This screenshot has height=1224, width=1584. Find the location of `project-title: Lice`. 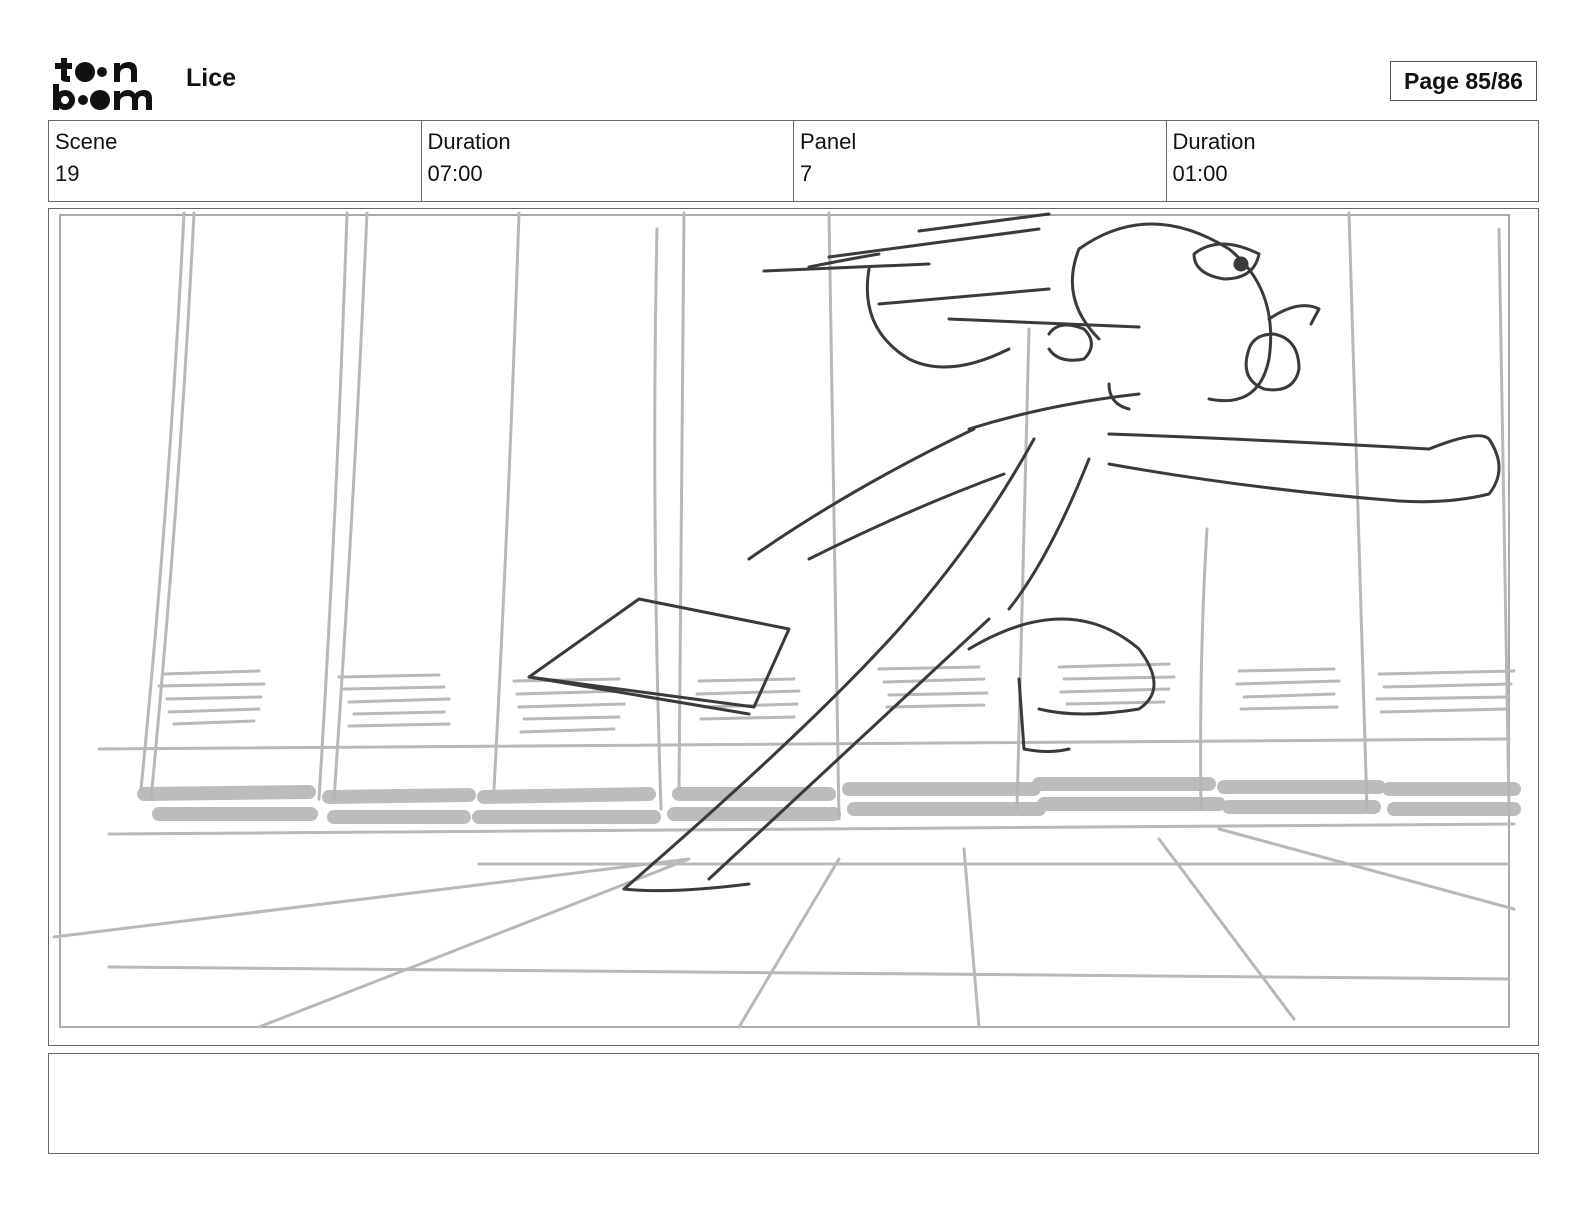

project-title: Lice is located at coordinates (211, 78).